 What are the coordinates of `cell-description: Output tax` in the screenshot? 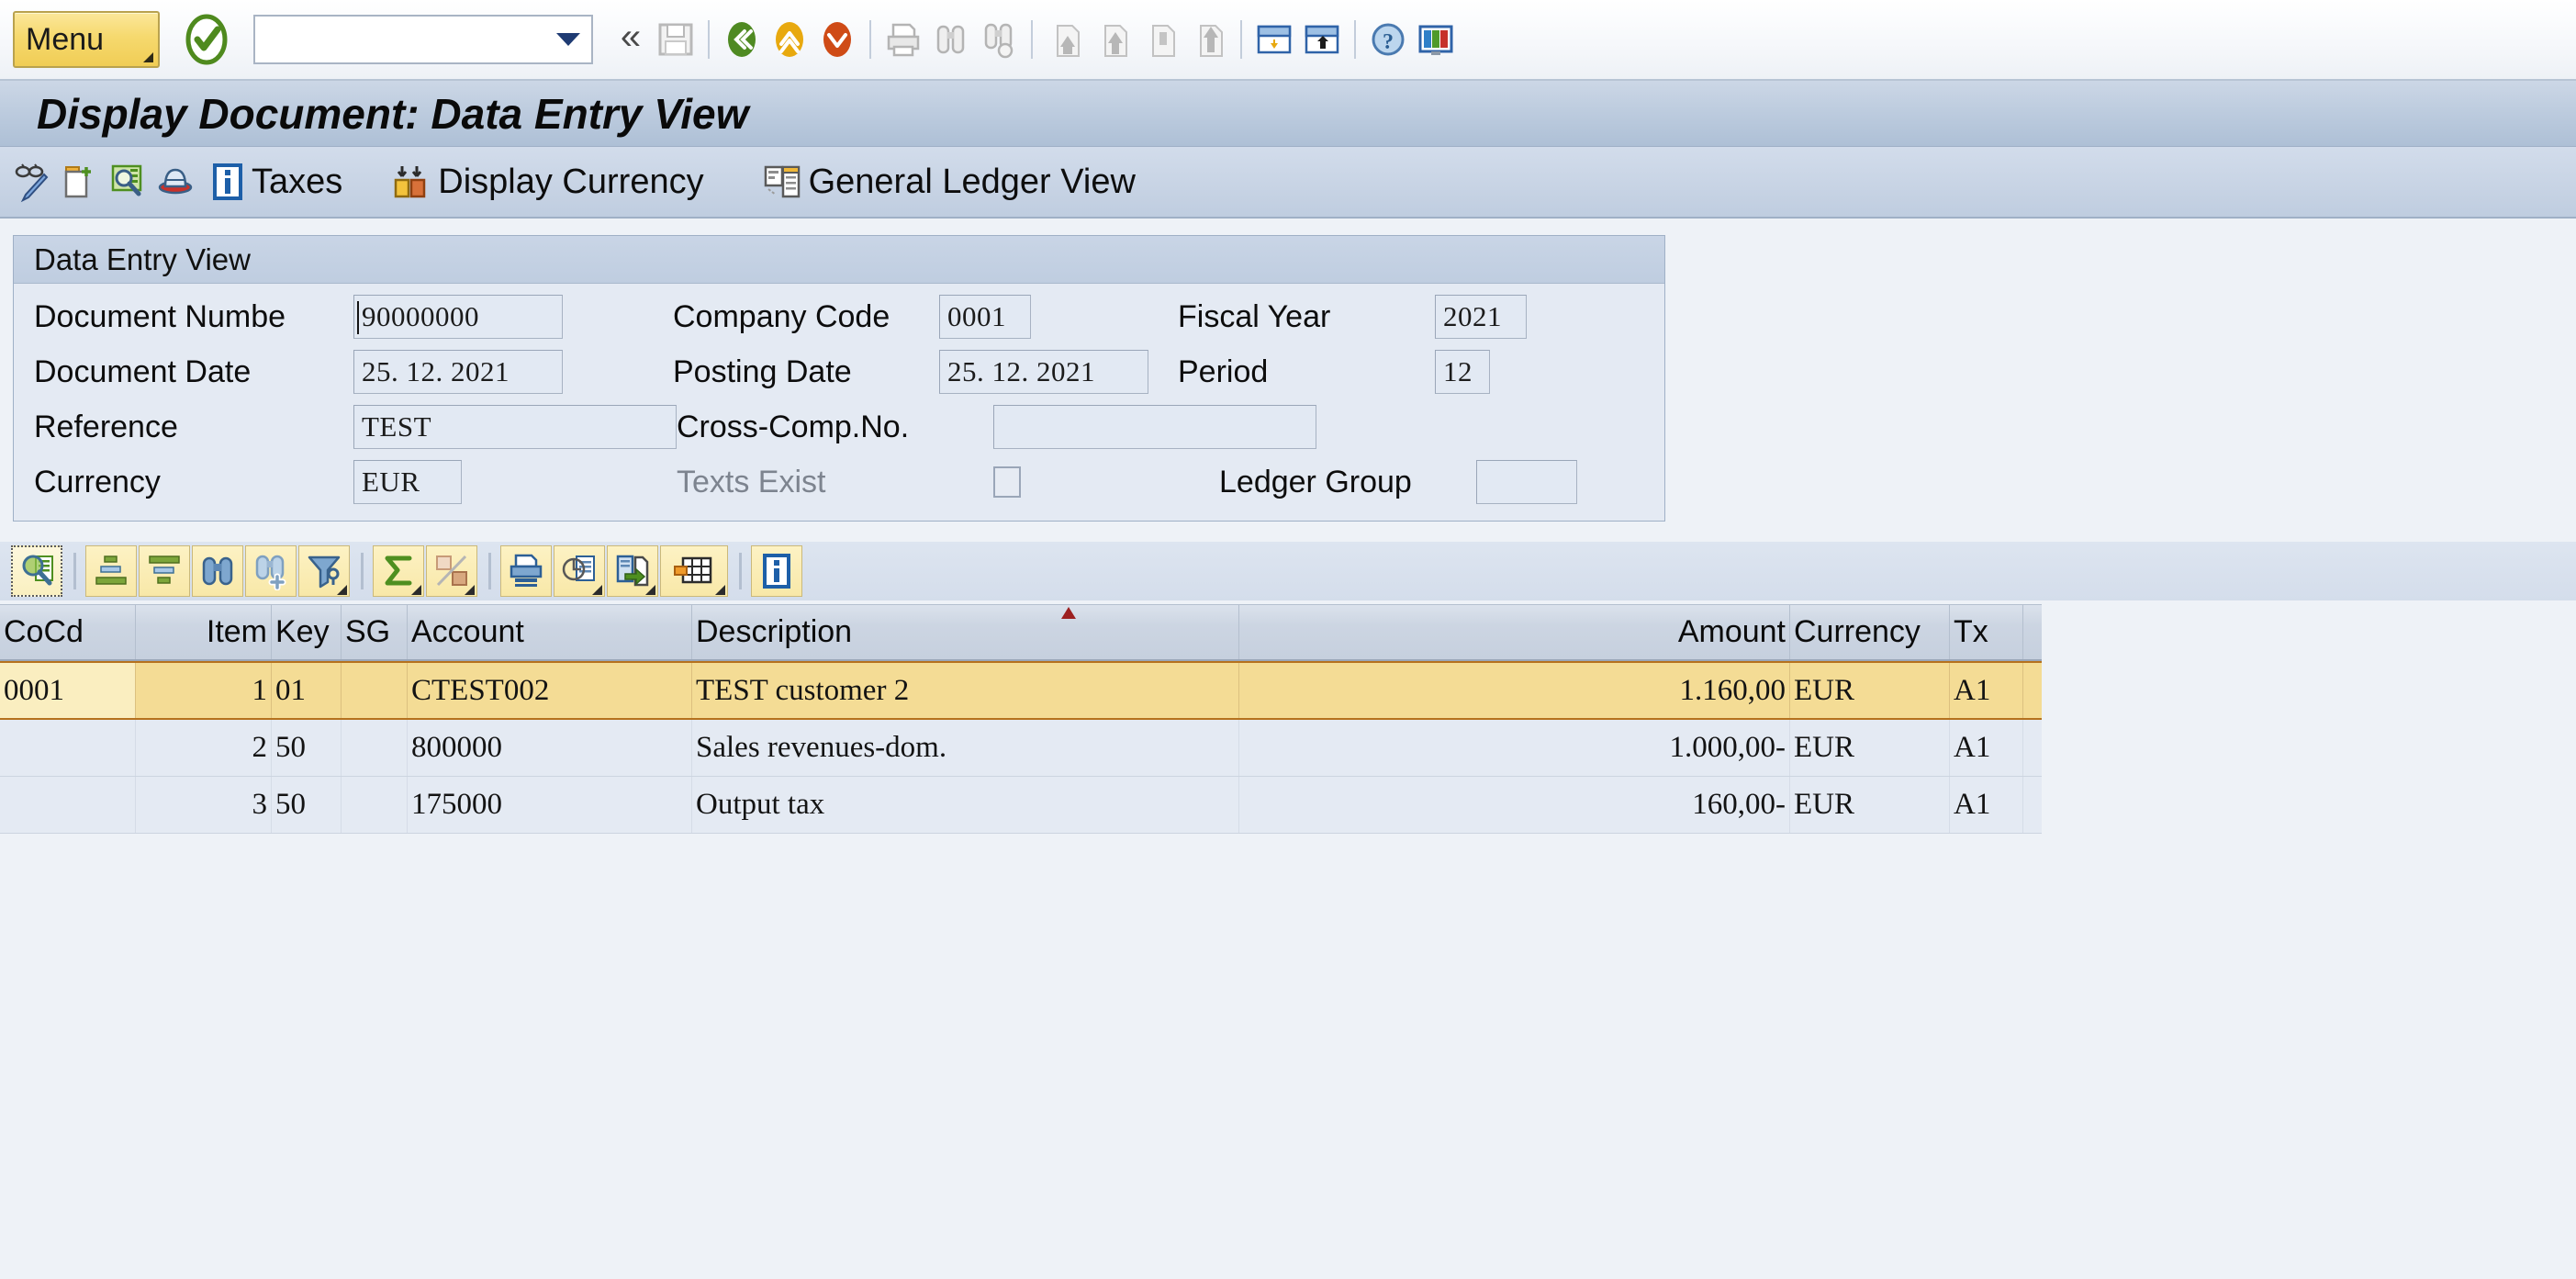 It's located at (965, 805).